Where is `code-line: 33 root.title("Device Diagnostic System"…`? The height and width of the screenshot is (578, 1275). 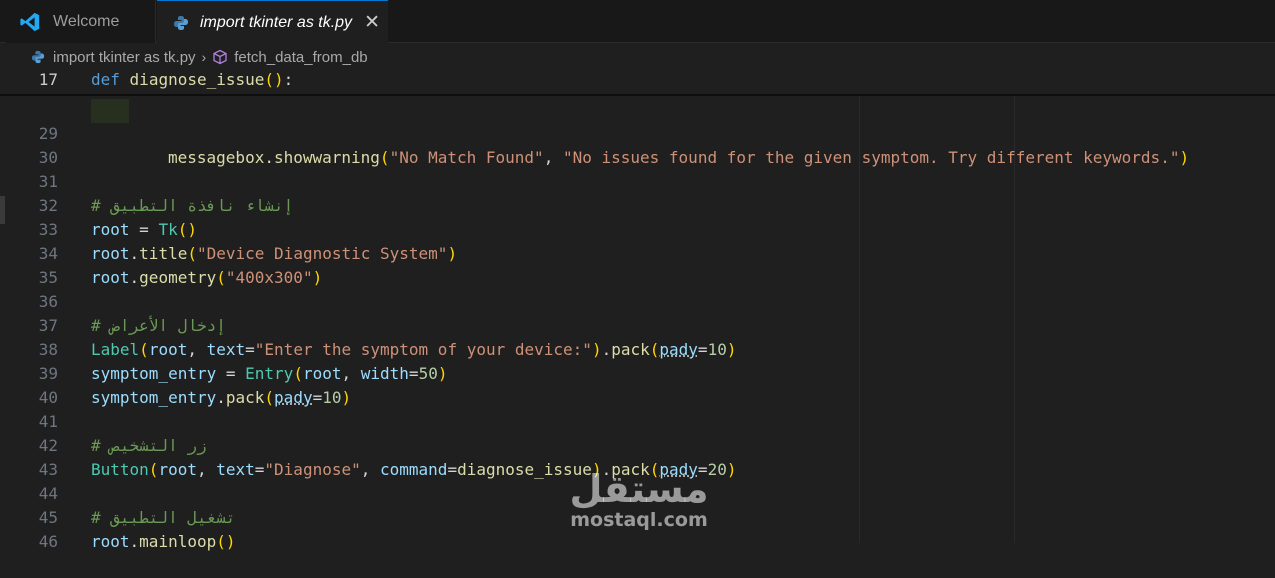 code-line: 33 root.title("Device Diagnostic System"… is located at coordinates (637, 228).